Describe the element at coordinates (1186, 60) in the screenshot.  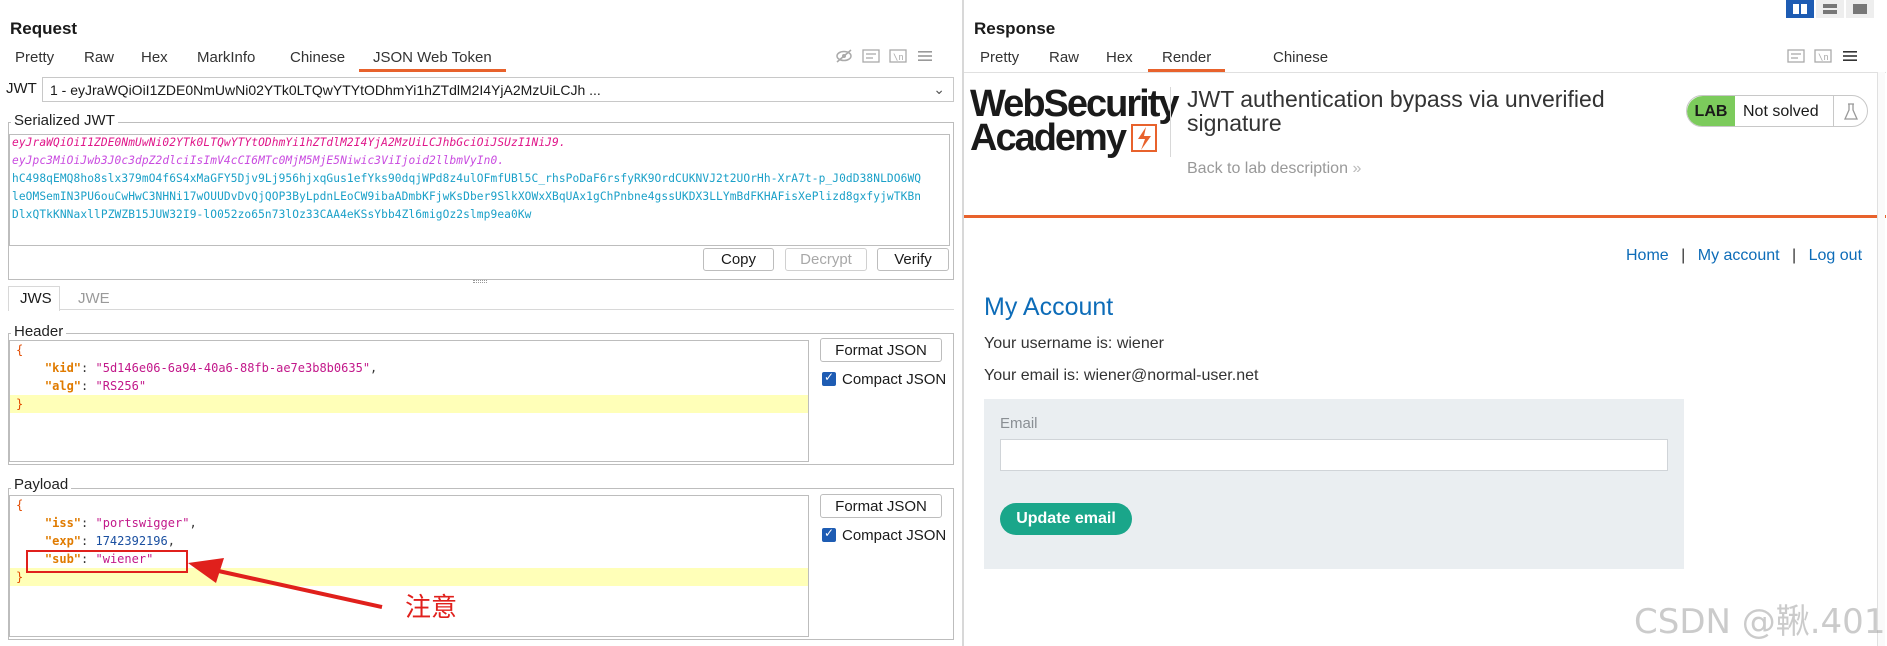
I see `response-tab-render: Render` at that location.